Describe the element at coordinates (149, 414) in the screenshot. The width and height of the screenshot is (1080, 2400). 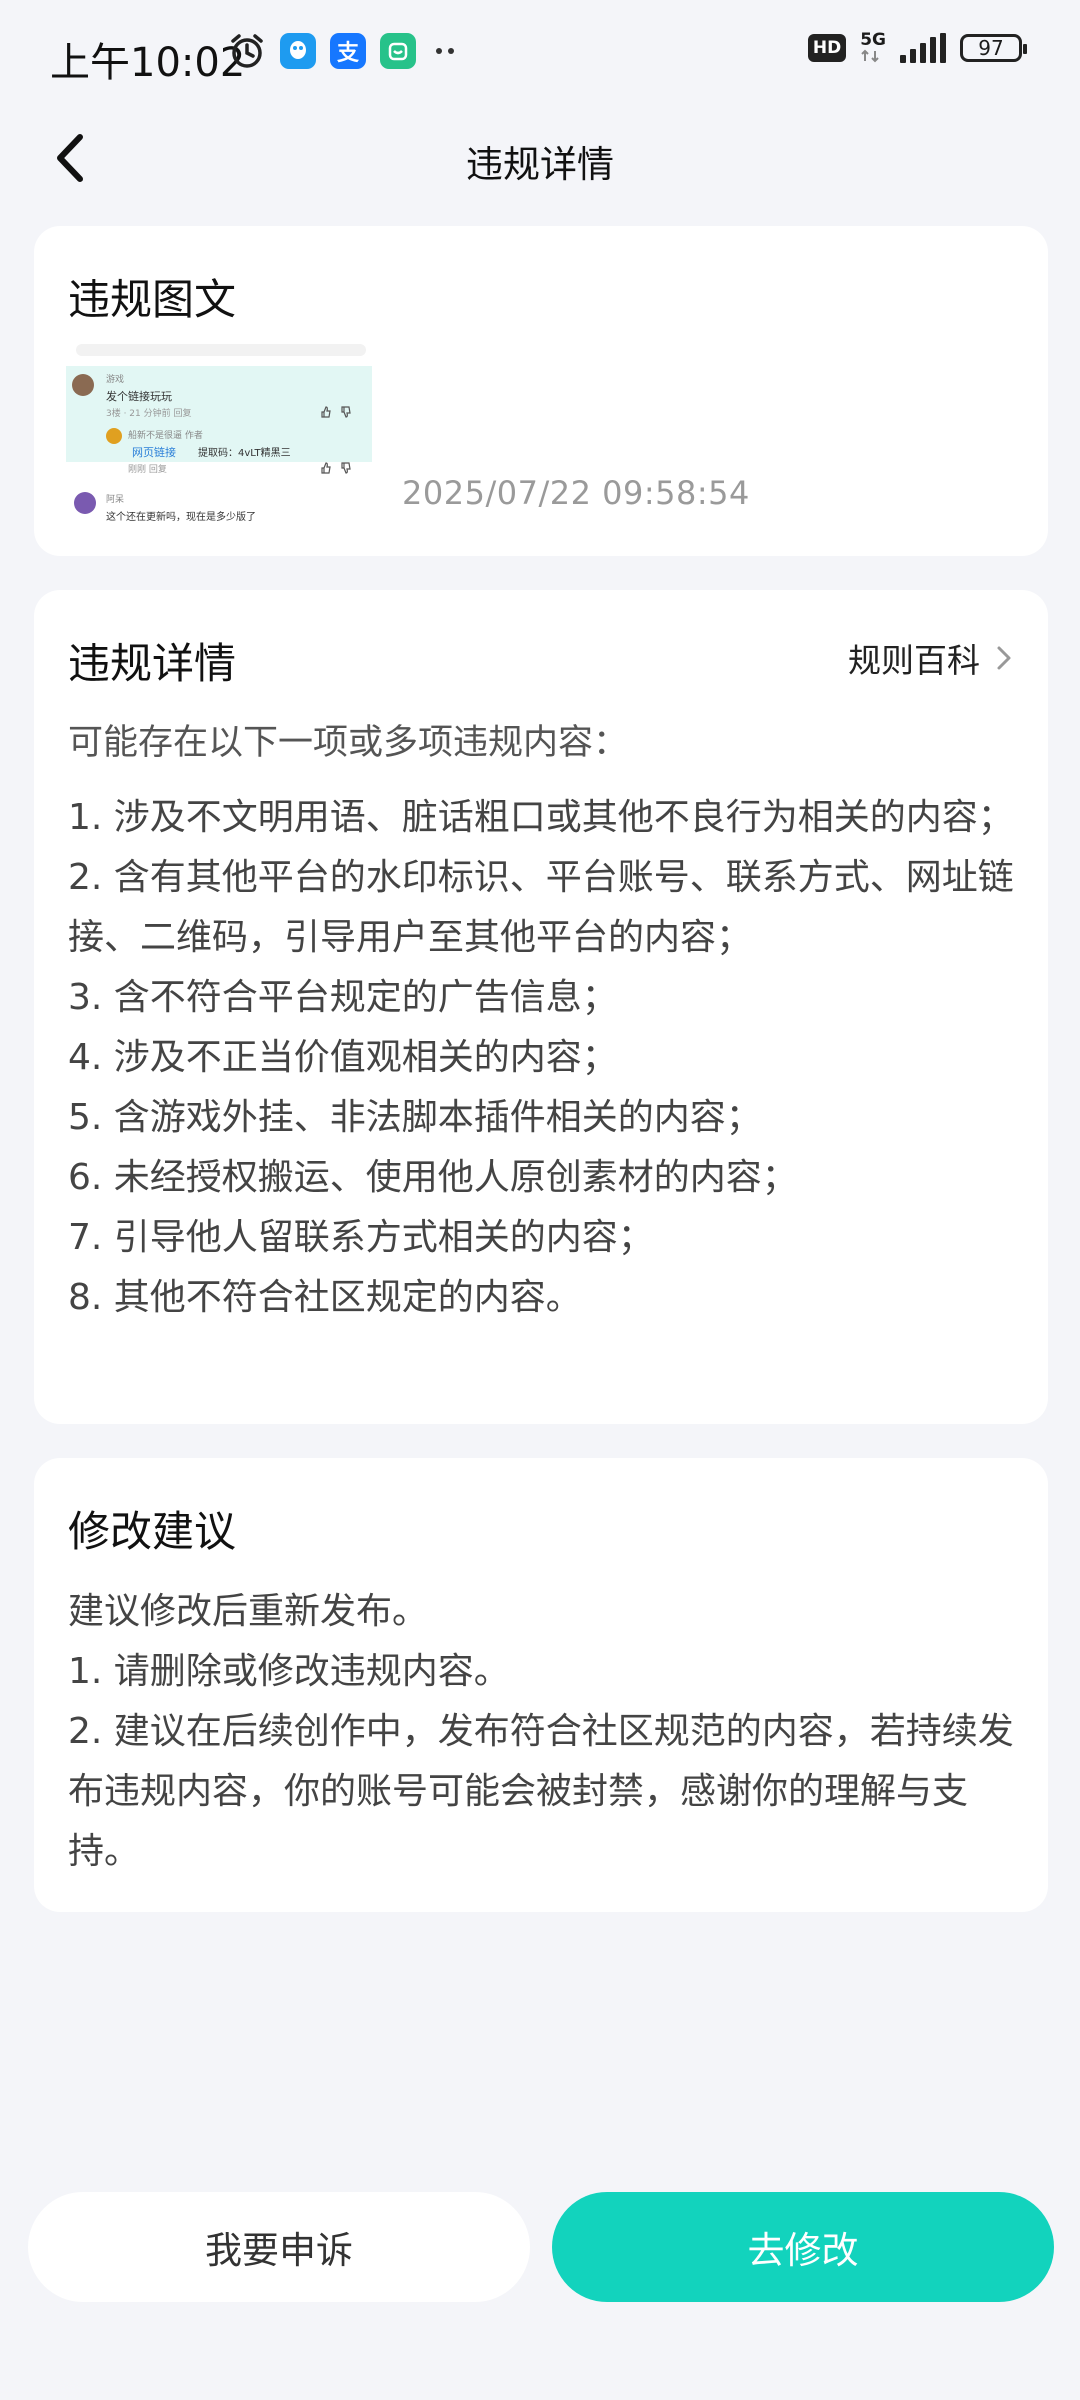
I see `comment-meta: 3楼 · 21 分钟前 回复` at that location.